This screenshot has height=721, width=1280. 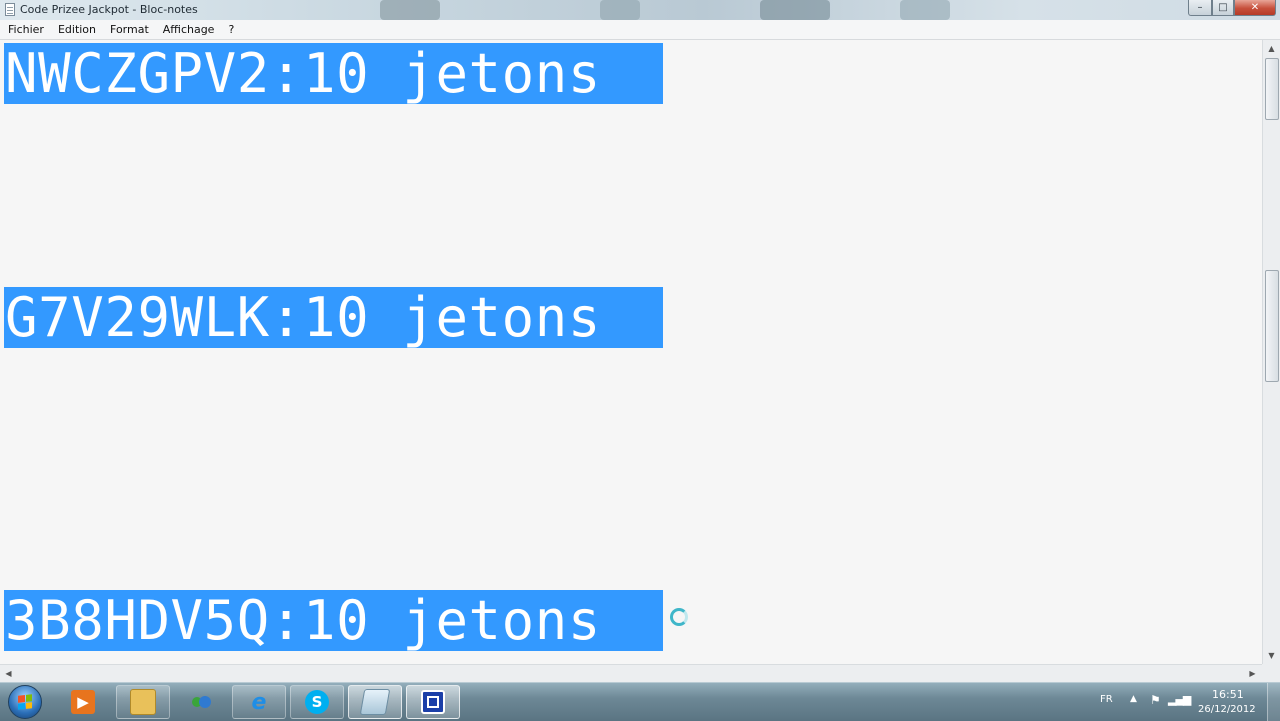 I want to click on clock-time: 16:51, so click(x=1228, y=694).